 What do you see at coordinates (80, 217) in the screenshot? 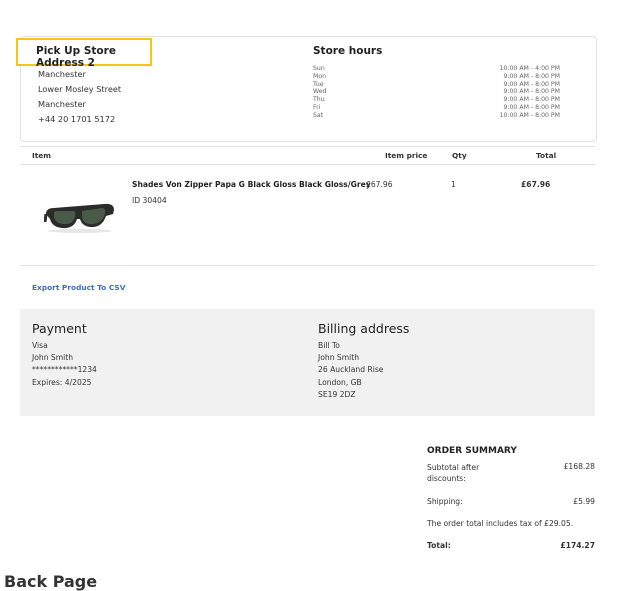
I see `product-image` at bounding box center [80, 217].